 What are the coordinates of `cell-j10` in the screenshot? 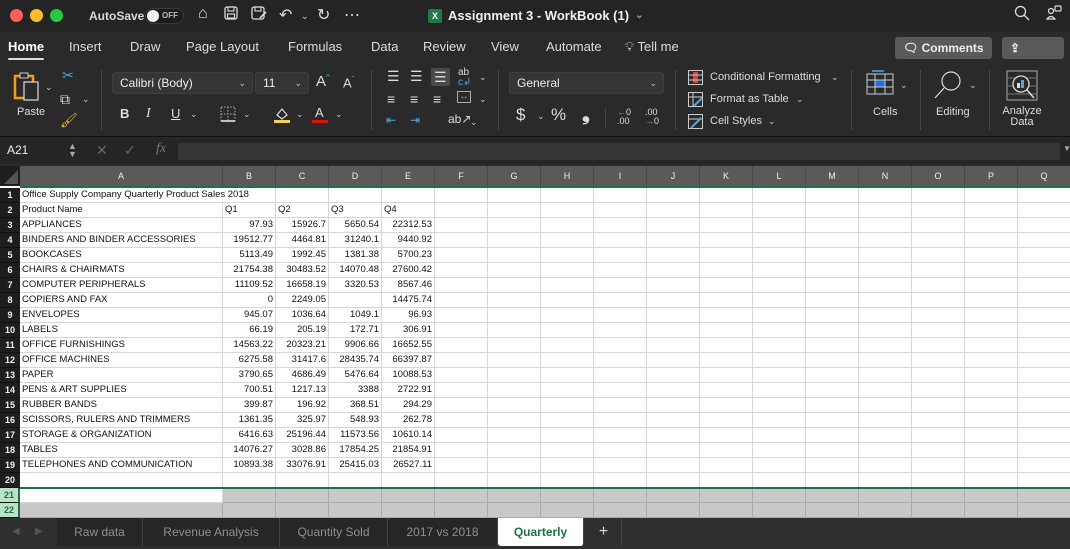 It's located at (673, 330).